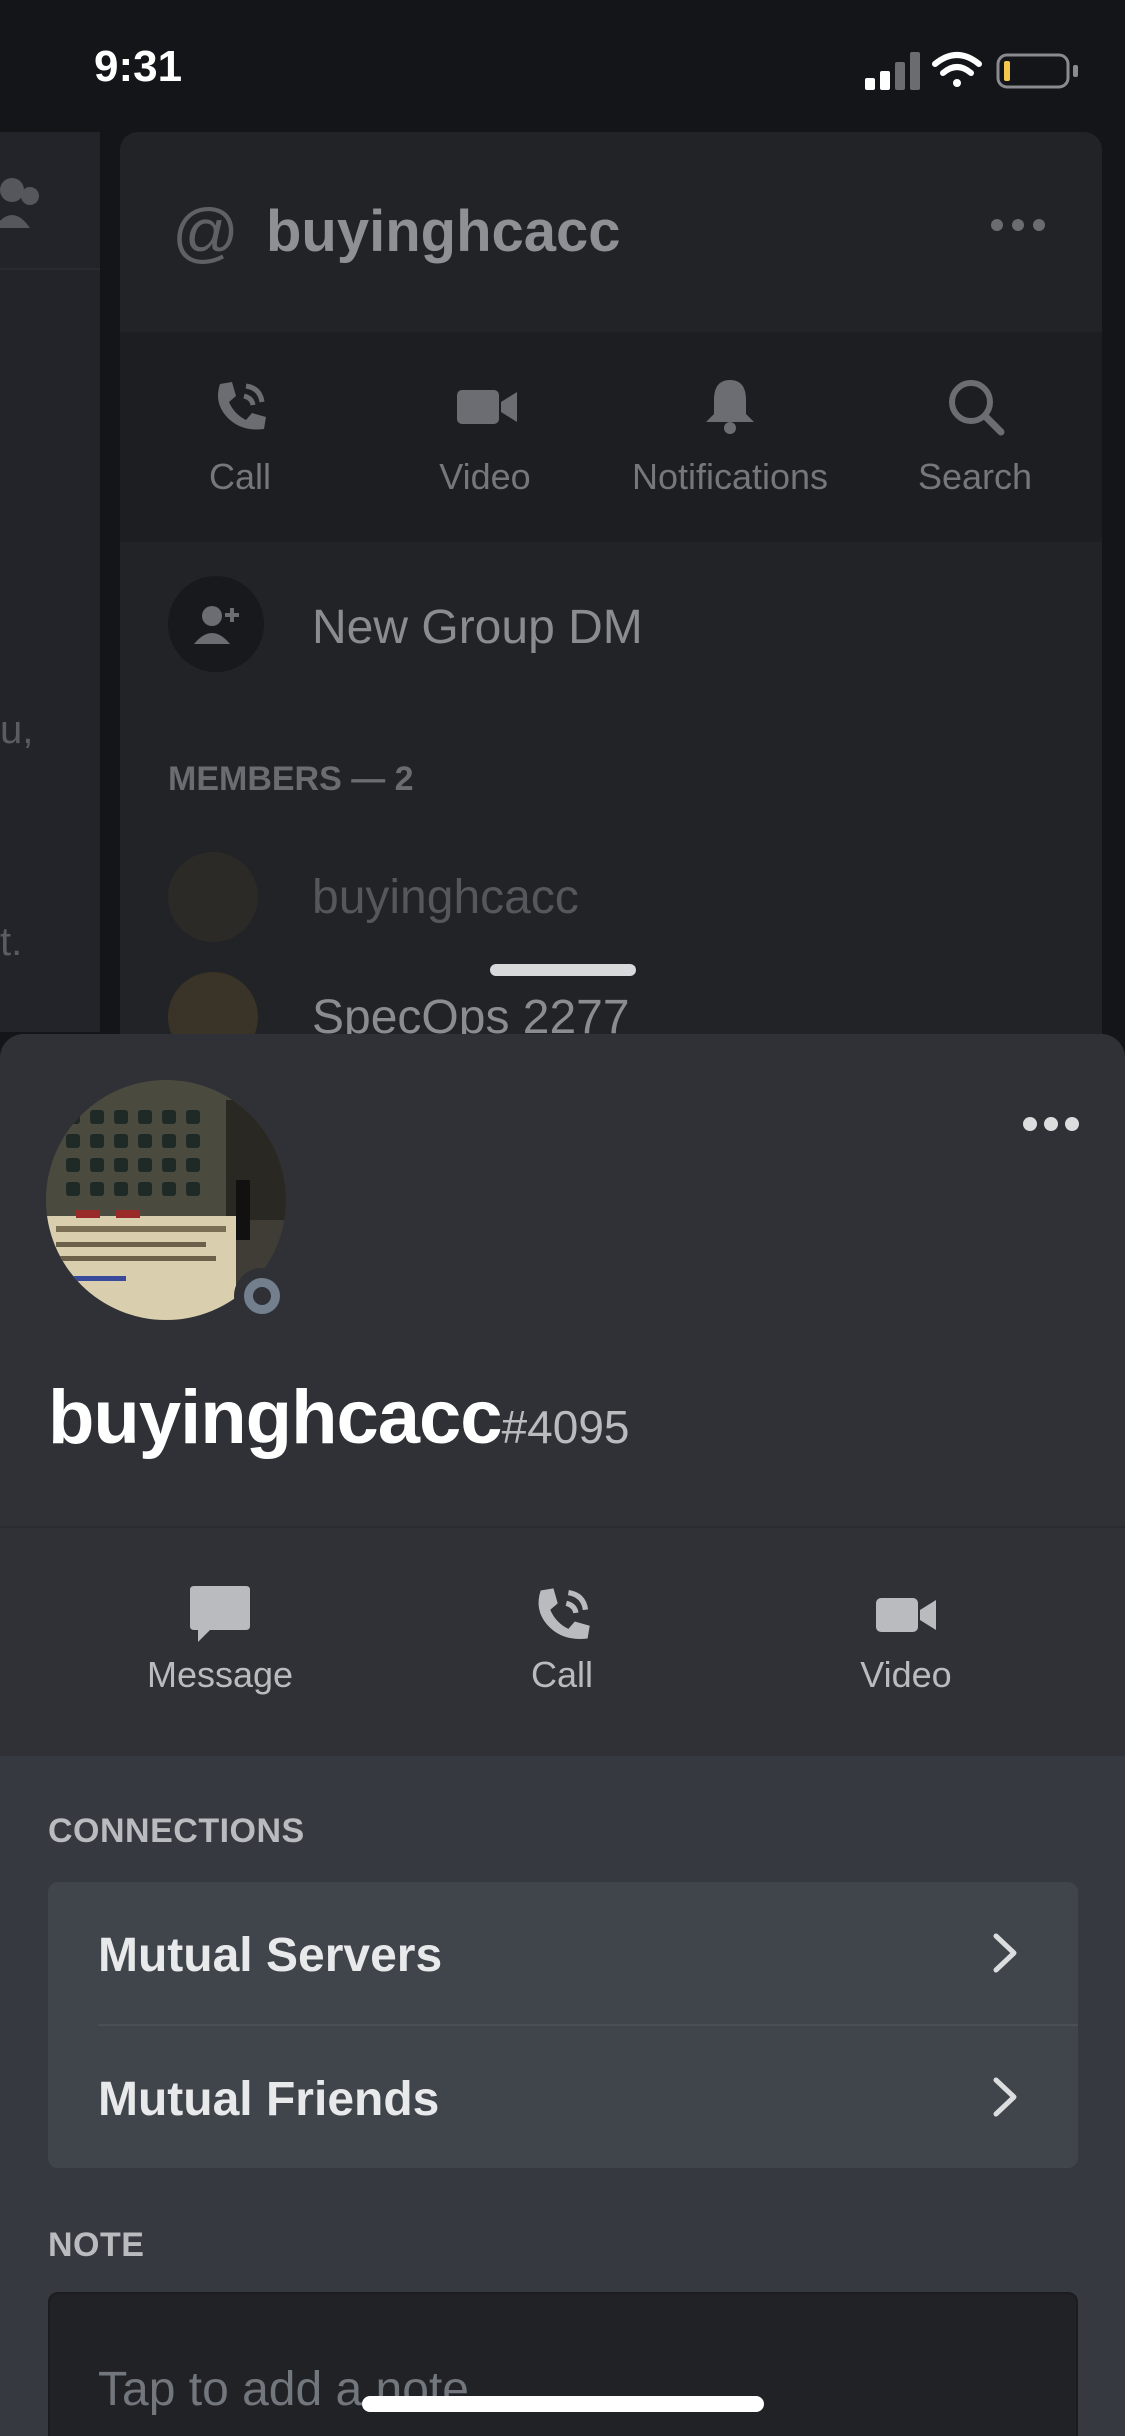 This screenshot has height=2436, width=1125. What do you see at coordinates (563, 2404) in the screenshot?
I see `home-indicator` at bounding box center [563, 2404].